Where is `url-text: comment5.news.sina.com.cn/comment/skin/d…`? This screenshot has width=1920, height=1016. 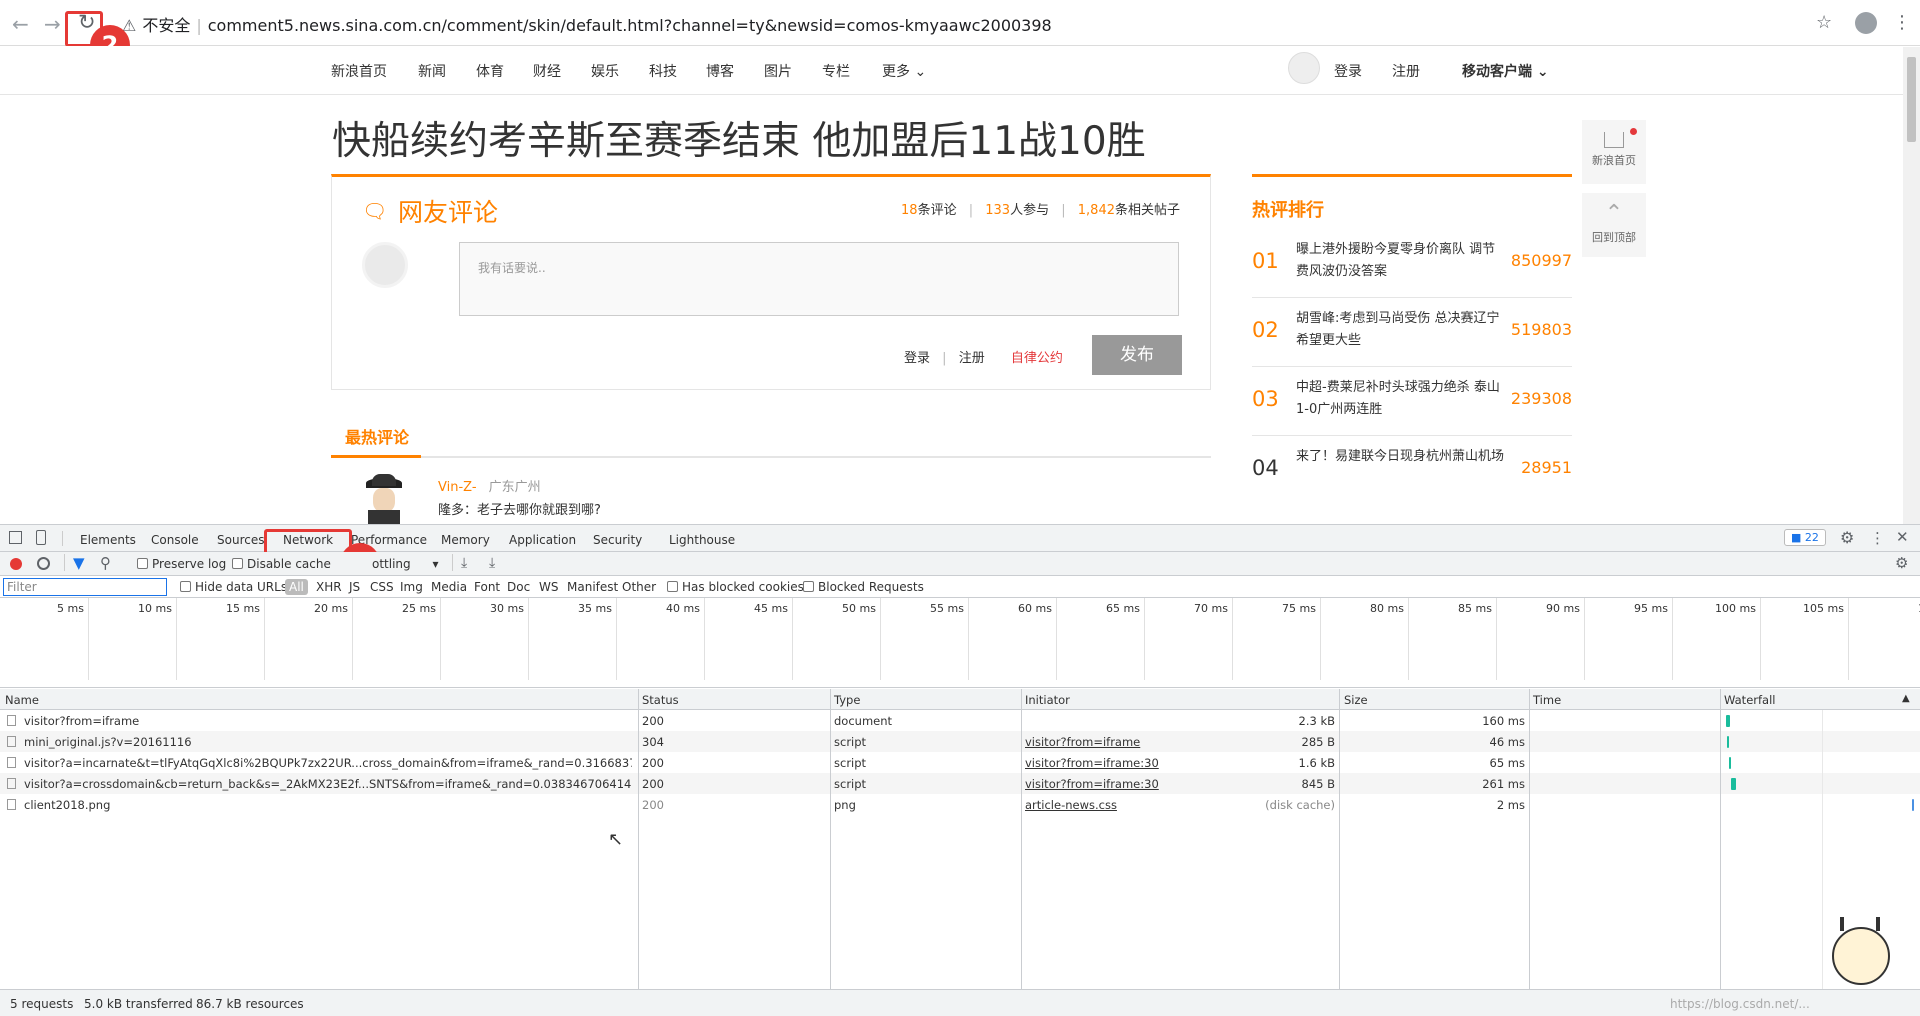 url-text: comment5.news.sina.com.cn/comment/skin/d… is located at coordinates (630, 25).